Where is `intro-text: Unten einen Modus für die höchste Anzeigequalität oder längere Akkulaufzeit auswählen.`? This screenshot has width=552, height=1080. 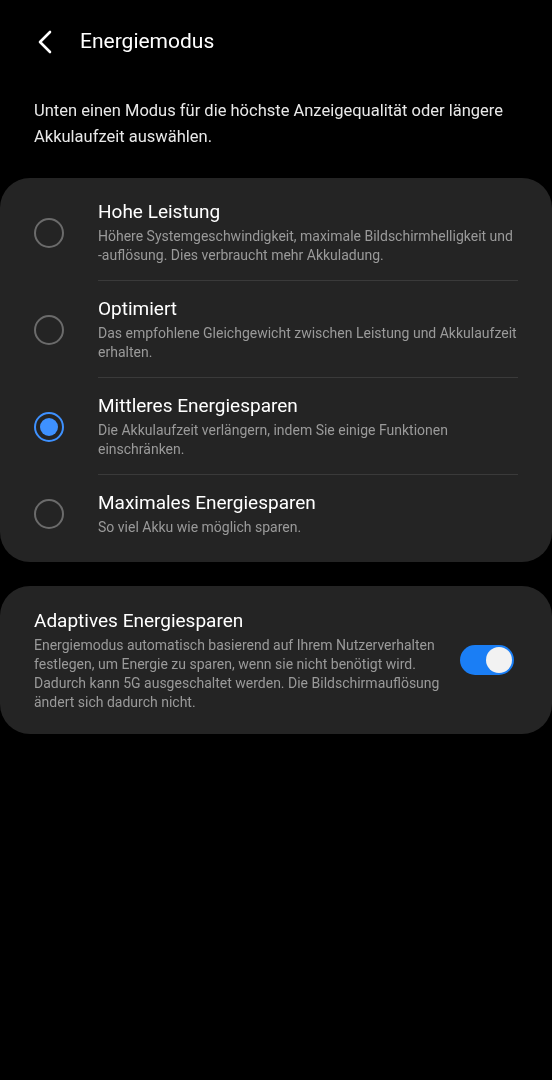
intro-text: Unten einen Modus für die höchste Anzeigequalität oder längere Akkulaufzeit auswählen. is located at coordinates (268, 124).